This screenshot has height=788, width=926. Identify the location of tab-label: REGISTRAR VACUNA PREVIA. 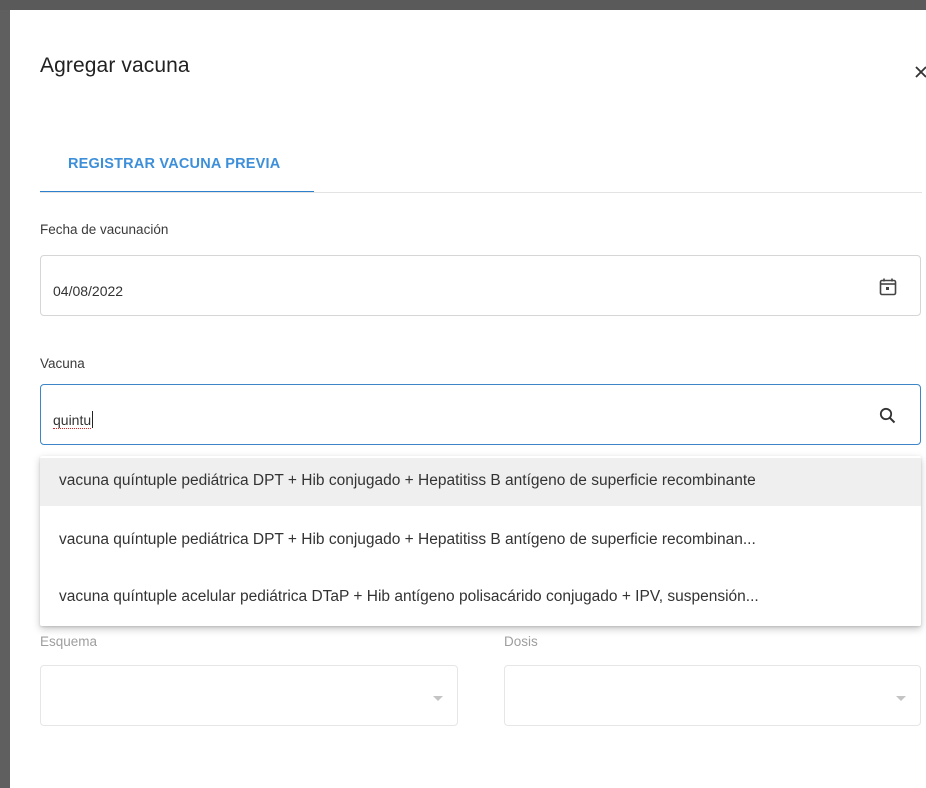
(174, 164).